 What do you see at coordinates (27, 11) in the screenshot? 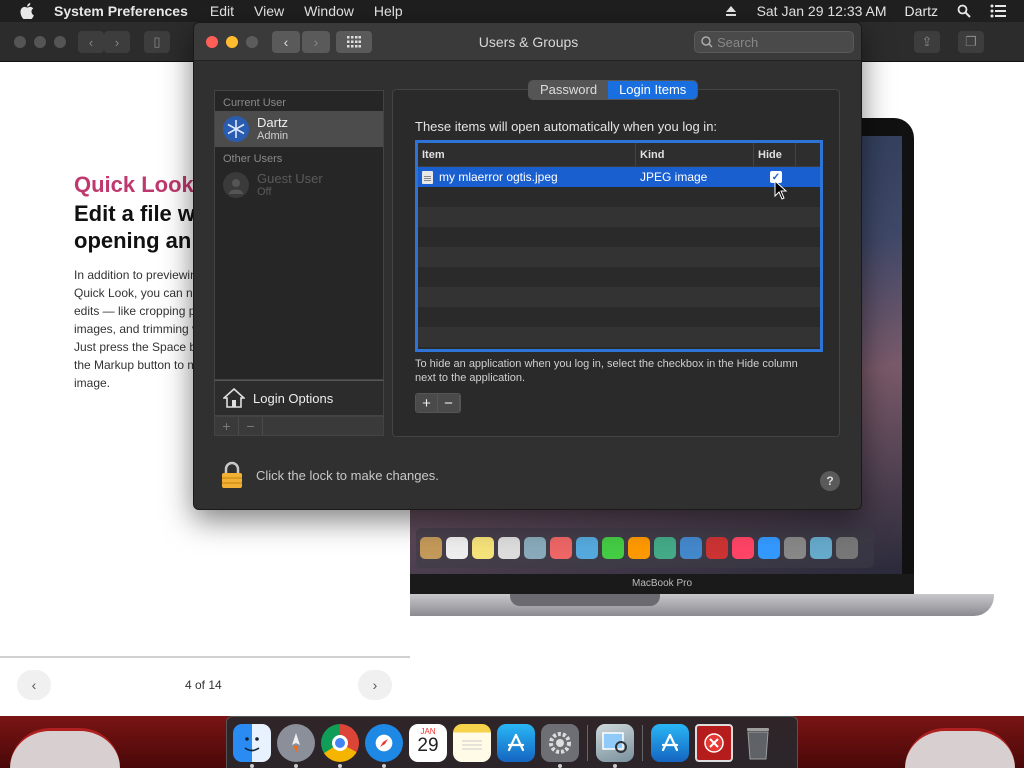
I see `apple-menu-icon` at bounding box center [27, 11].